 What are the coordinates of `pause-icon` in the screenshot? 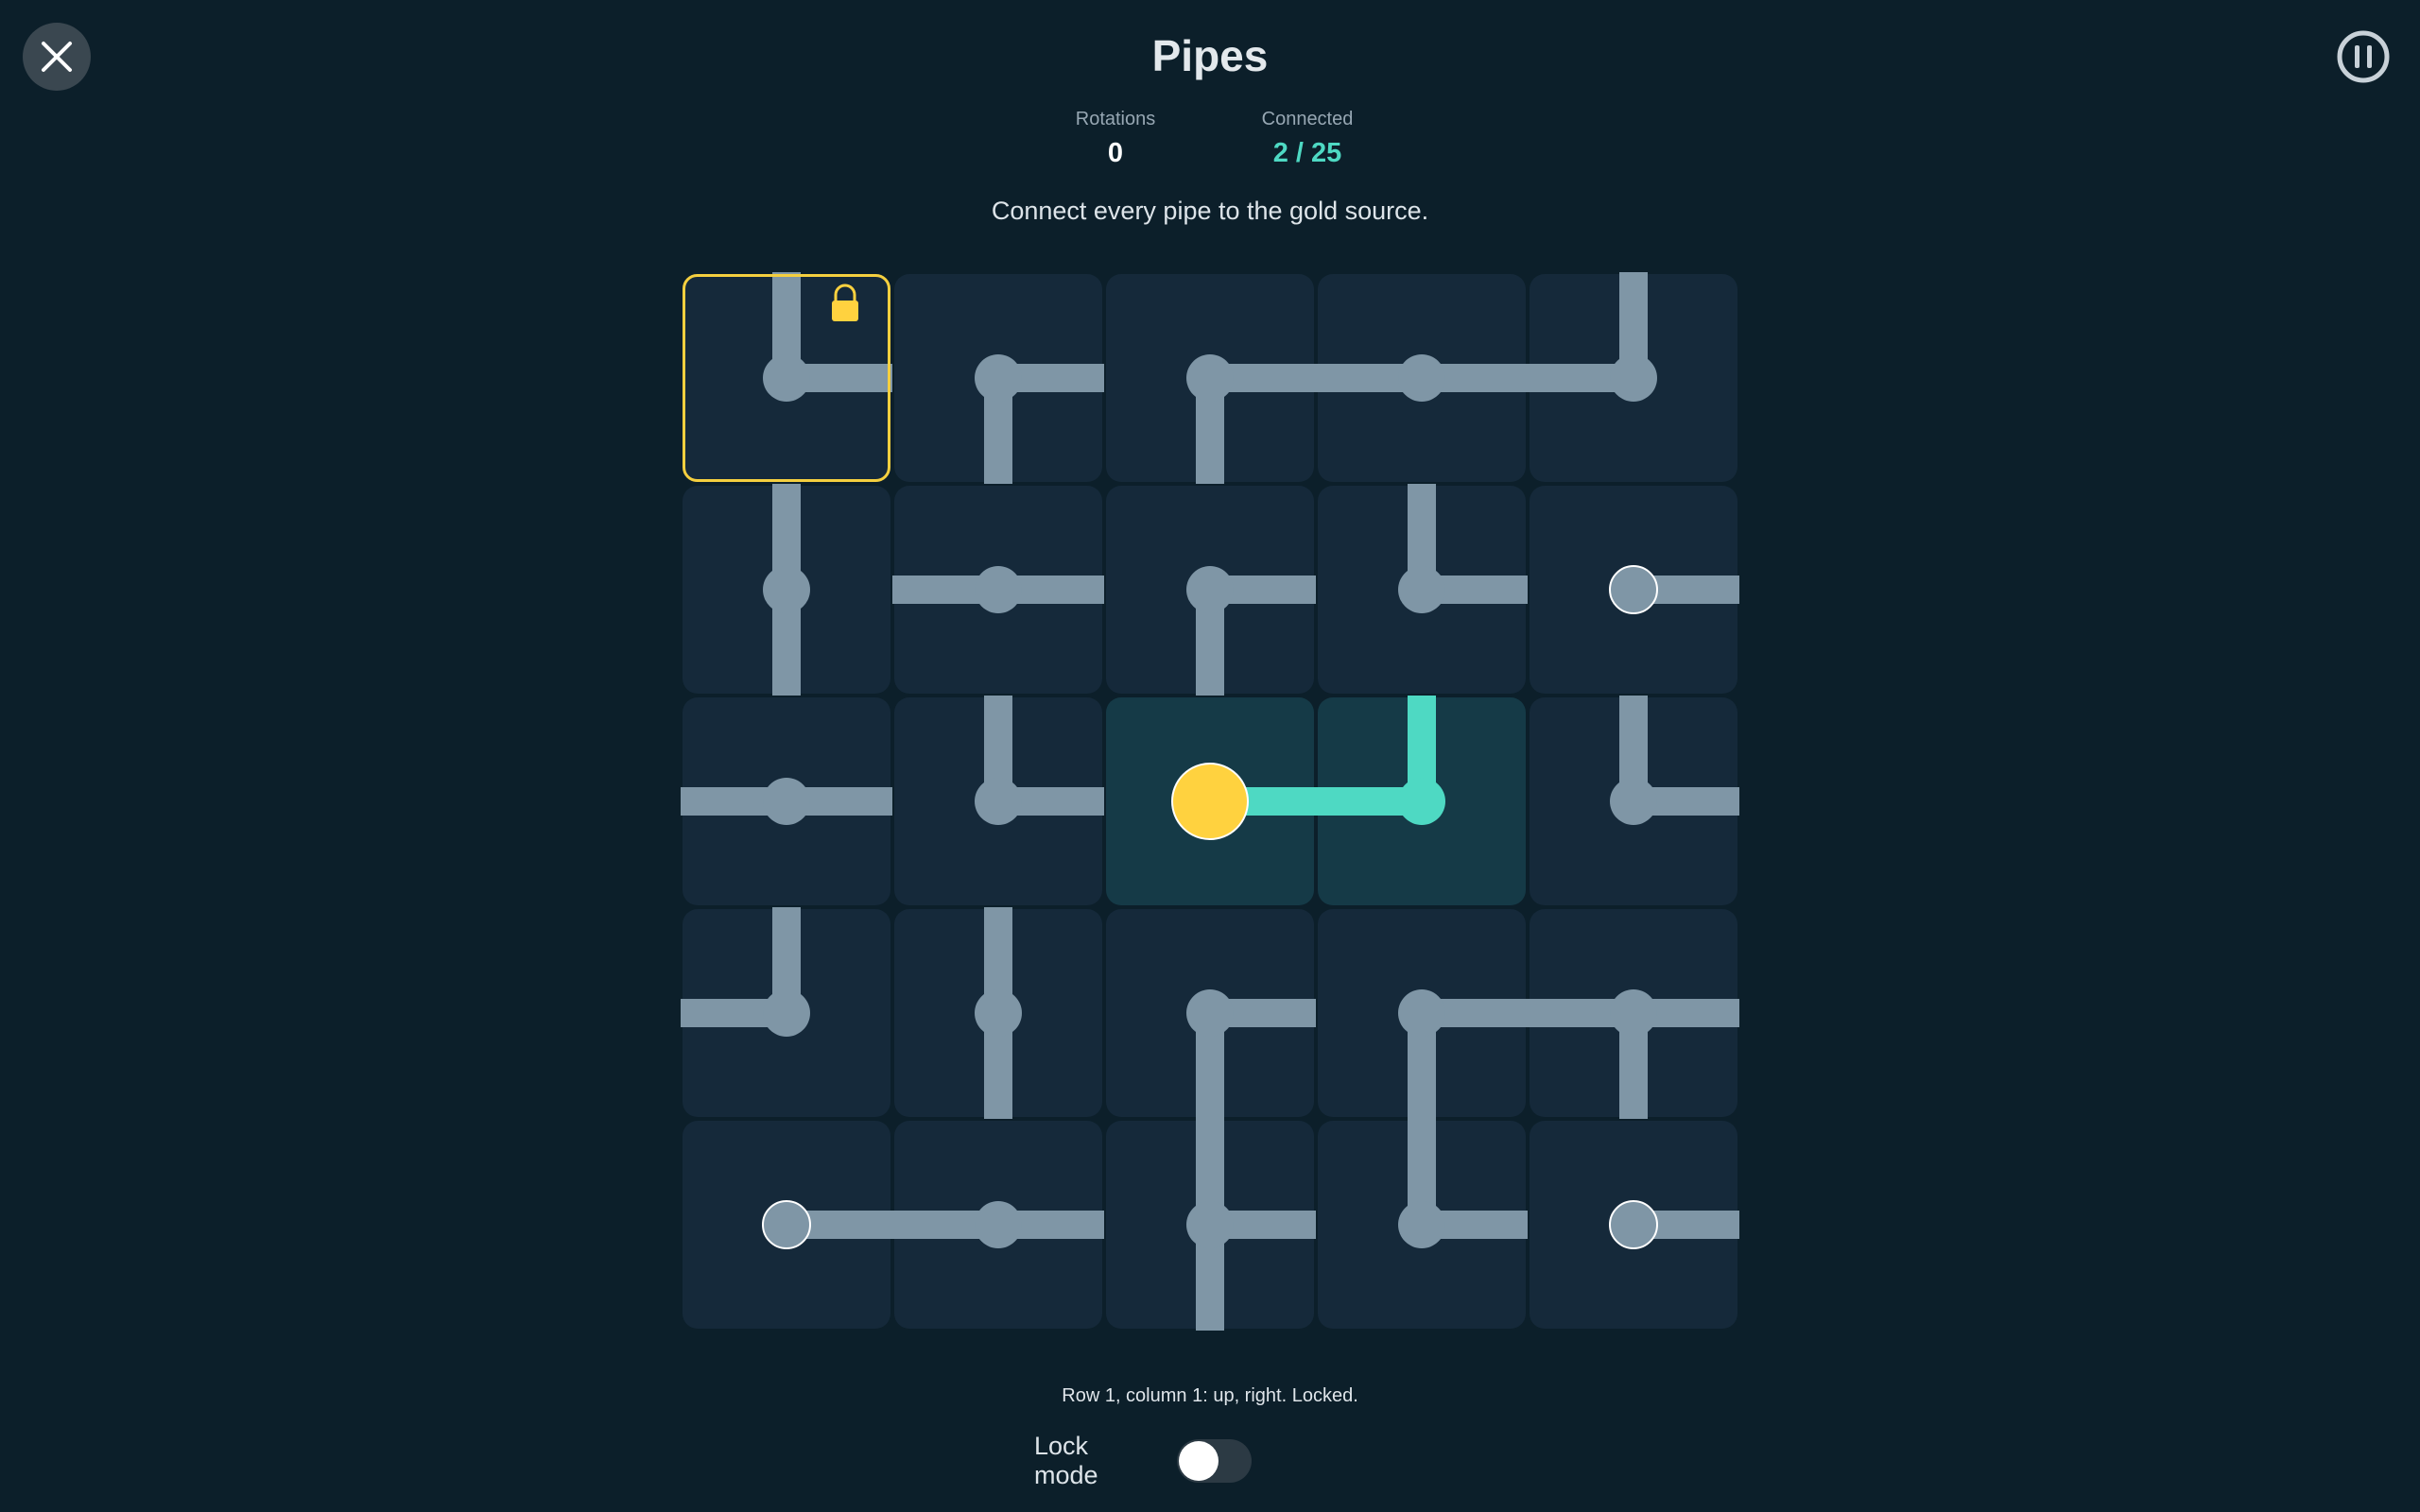 It's located at (2363, 56).